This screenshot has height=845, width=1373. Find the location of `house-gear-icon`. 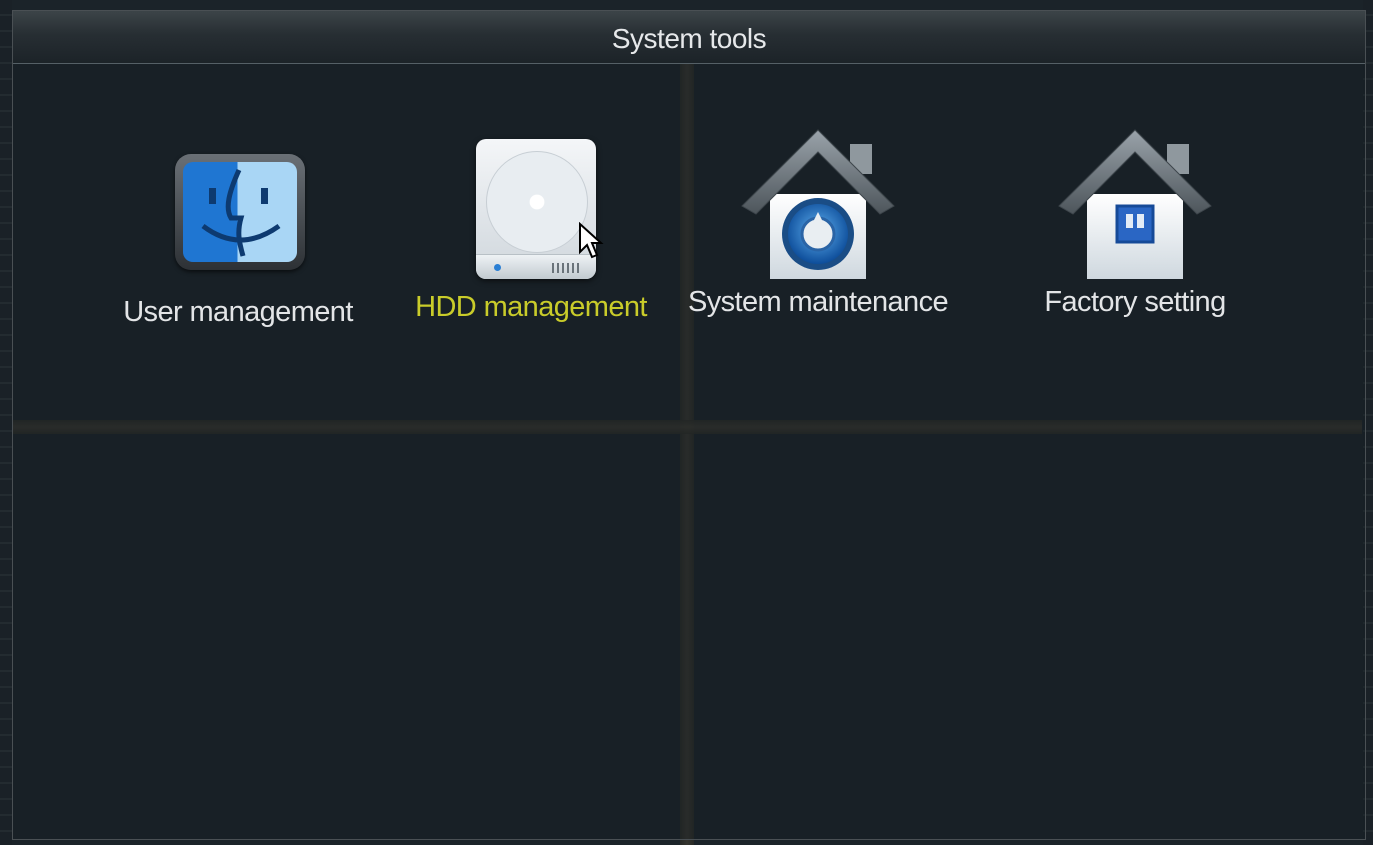

house-gear-icon is located at coordinates (818, 204).